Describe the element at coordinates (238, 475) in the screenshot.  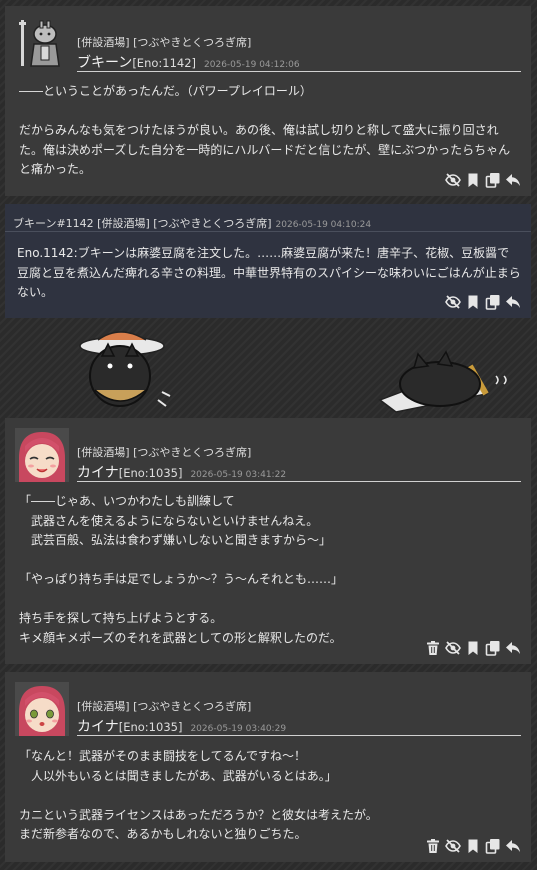
I see `post-timestamp: 2026-05-19 03:41:22` at that location.